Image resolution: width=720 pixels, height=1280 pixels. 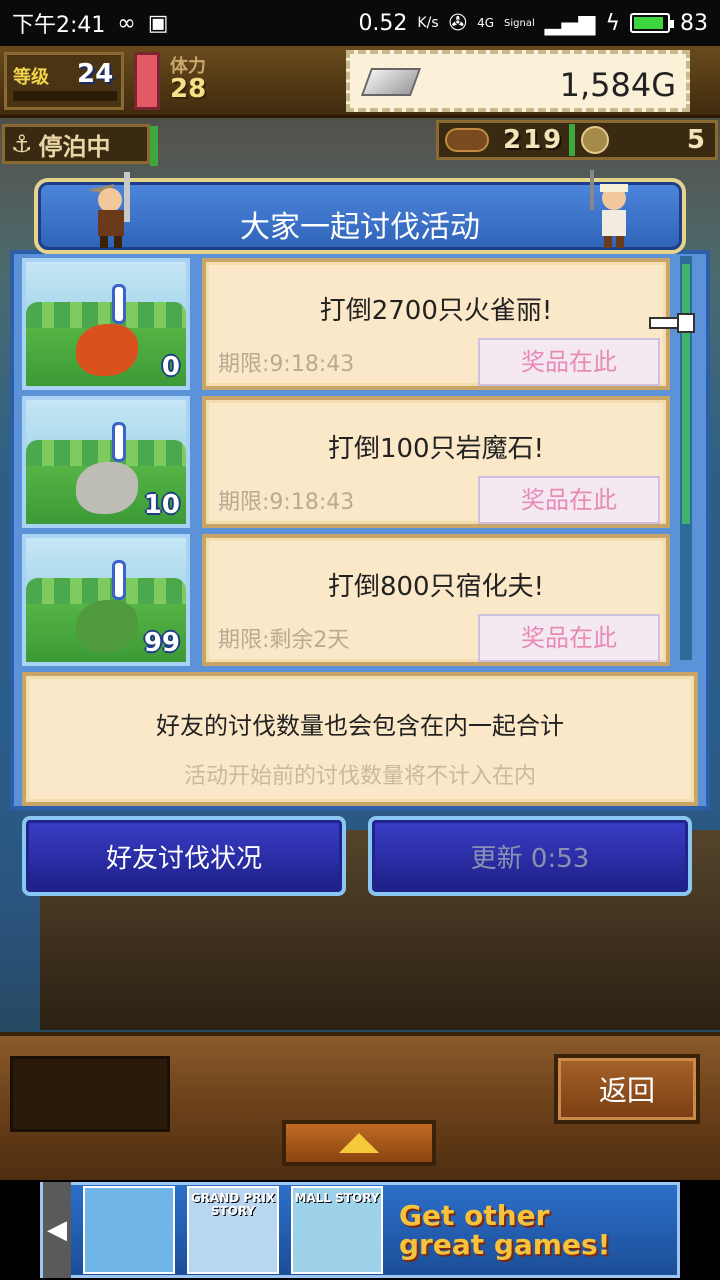 What do you see at coordinates (161, 643) in the screenshot?
I see `defeat-count: 99` at bounding box center [161, 643].